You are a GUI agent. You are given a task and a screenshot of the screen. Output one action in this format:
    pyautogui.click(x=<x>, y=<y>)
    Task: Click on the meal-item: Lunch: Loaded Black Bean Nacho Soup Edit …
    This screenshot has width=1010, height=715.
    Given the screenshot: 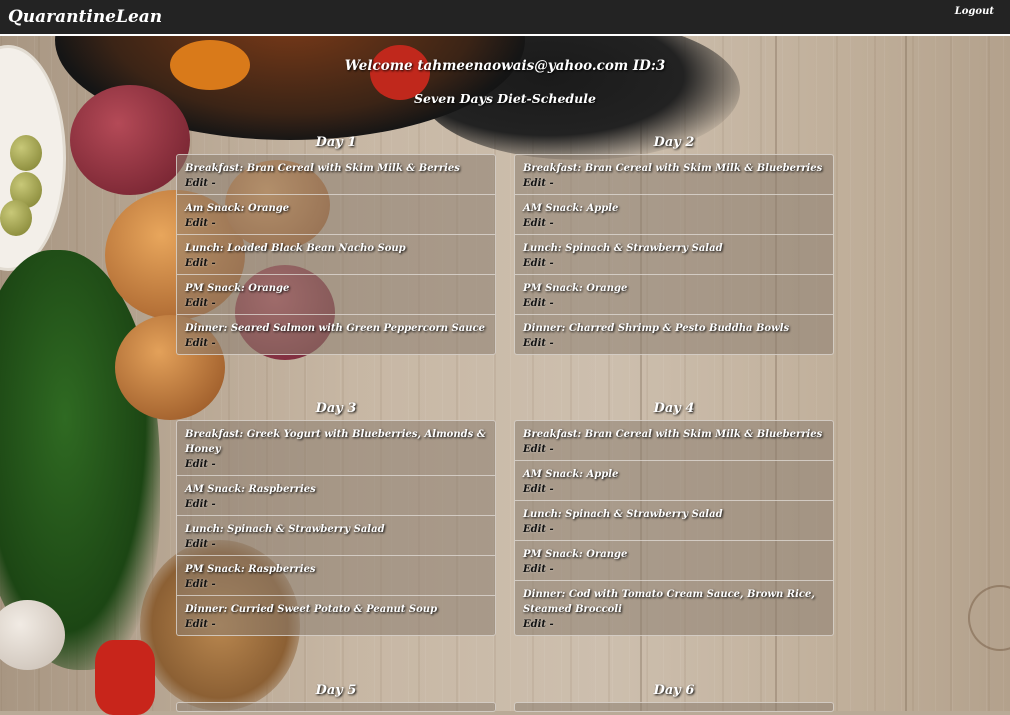 What is the action you would take?
    pyautogui.click(x=336, y=254)
    